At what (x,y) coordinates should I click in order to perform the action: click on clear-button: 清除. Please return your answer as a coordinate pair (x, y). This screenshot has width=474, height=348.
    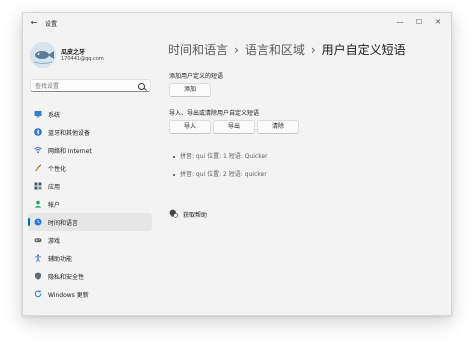
    Looking at the image, I should click on (278, 127).